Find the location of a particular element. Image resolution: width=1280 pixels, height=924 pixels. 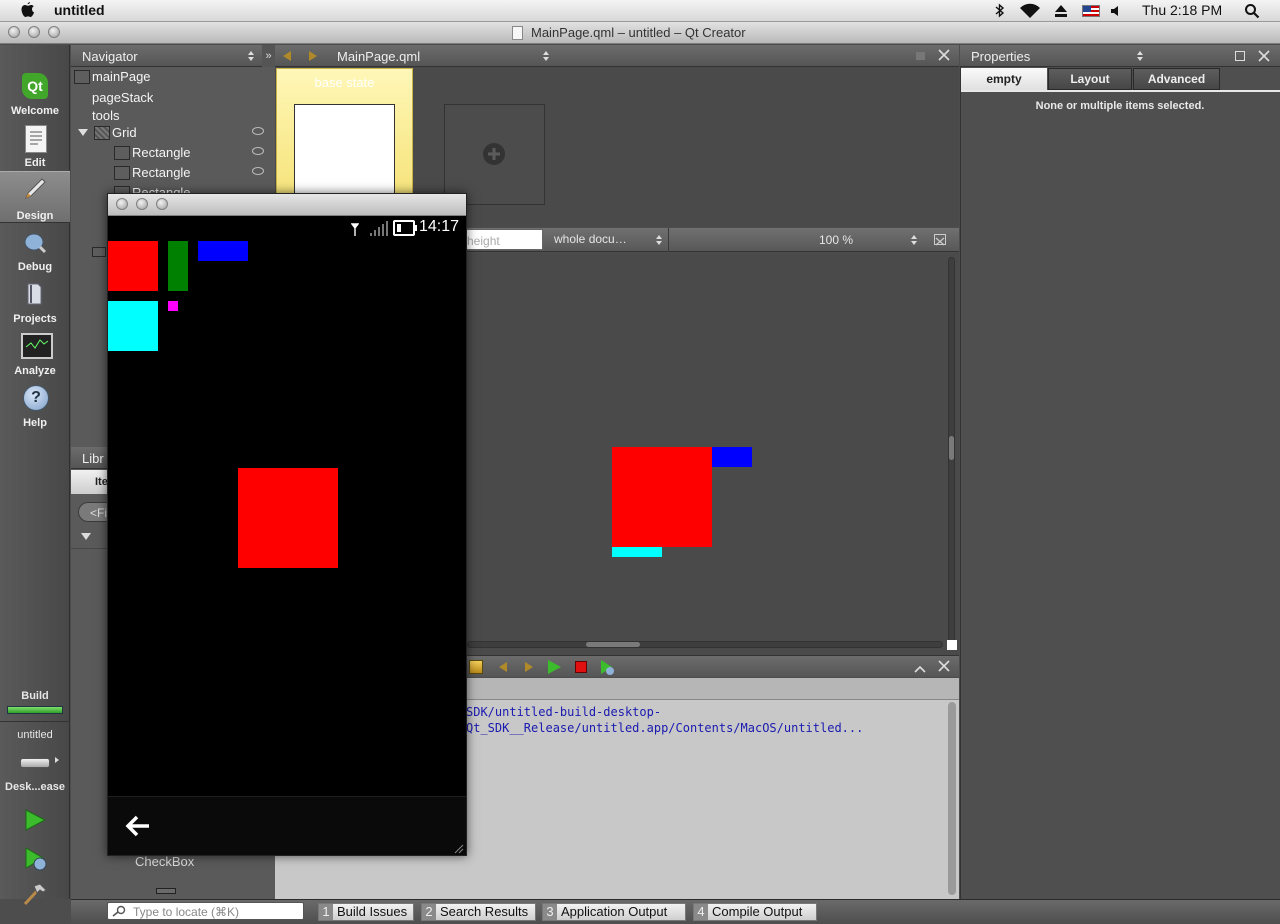

canvas-rect-cyan is located at coordinates (637, 552).